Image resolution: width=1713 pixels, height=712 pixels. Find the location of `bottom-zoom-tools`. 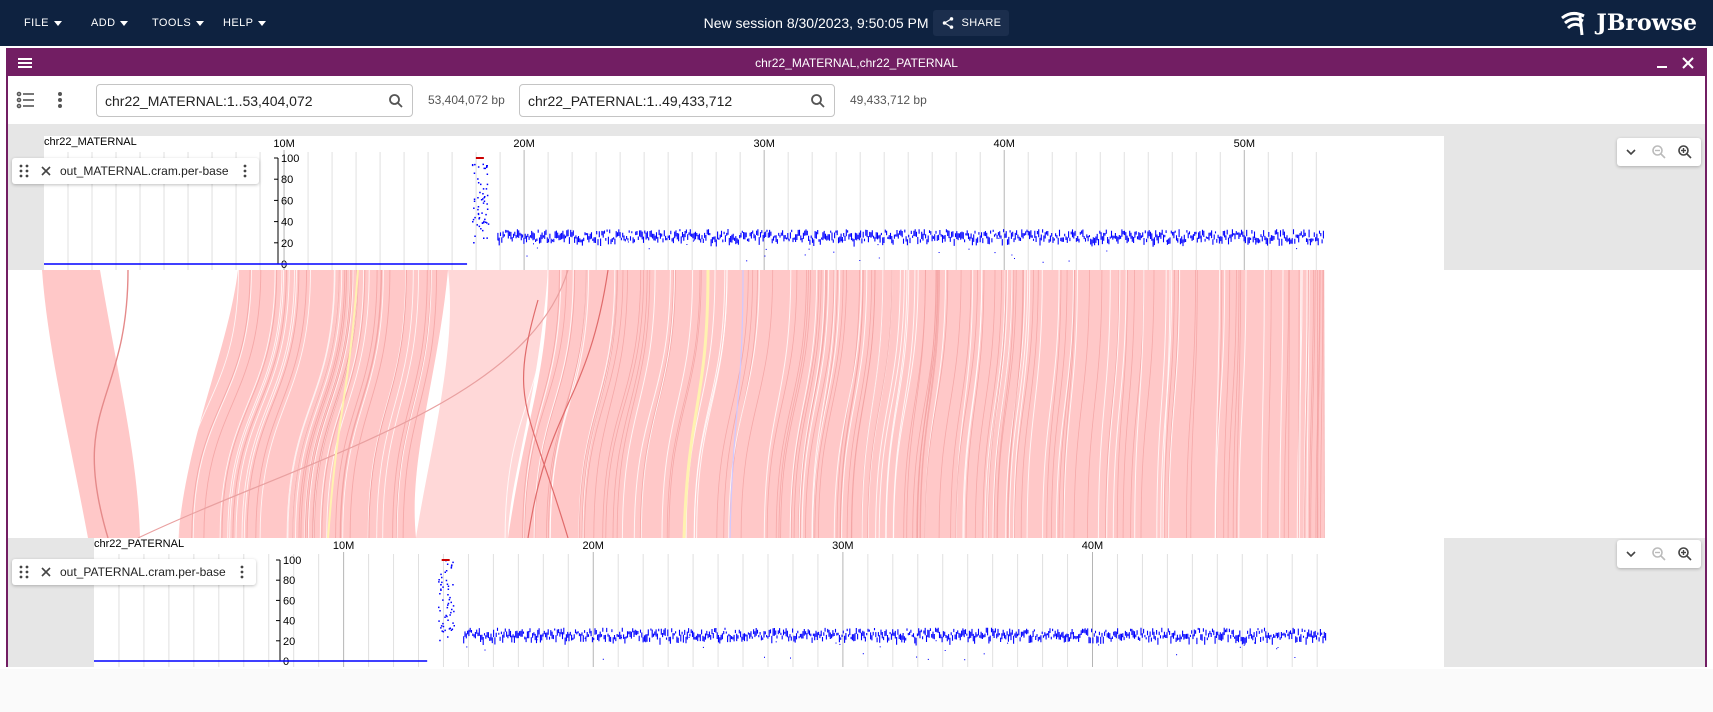

bottom-zoom-tools is located at coordinates (1659, 554).